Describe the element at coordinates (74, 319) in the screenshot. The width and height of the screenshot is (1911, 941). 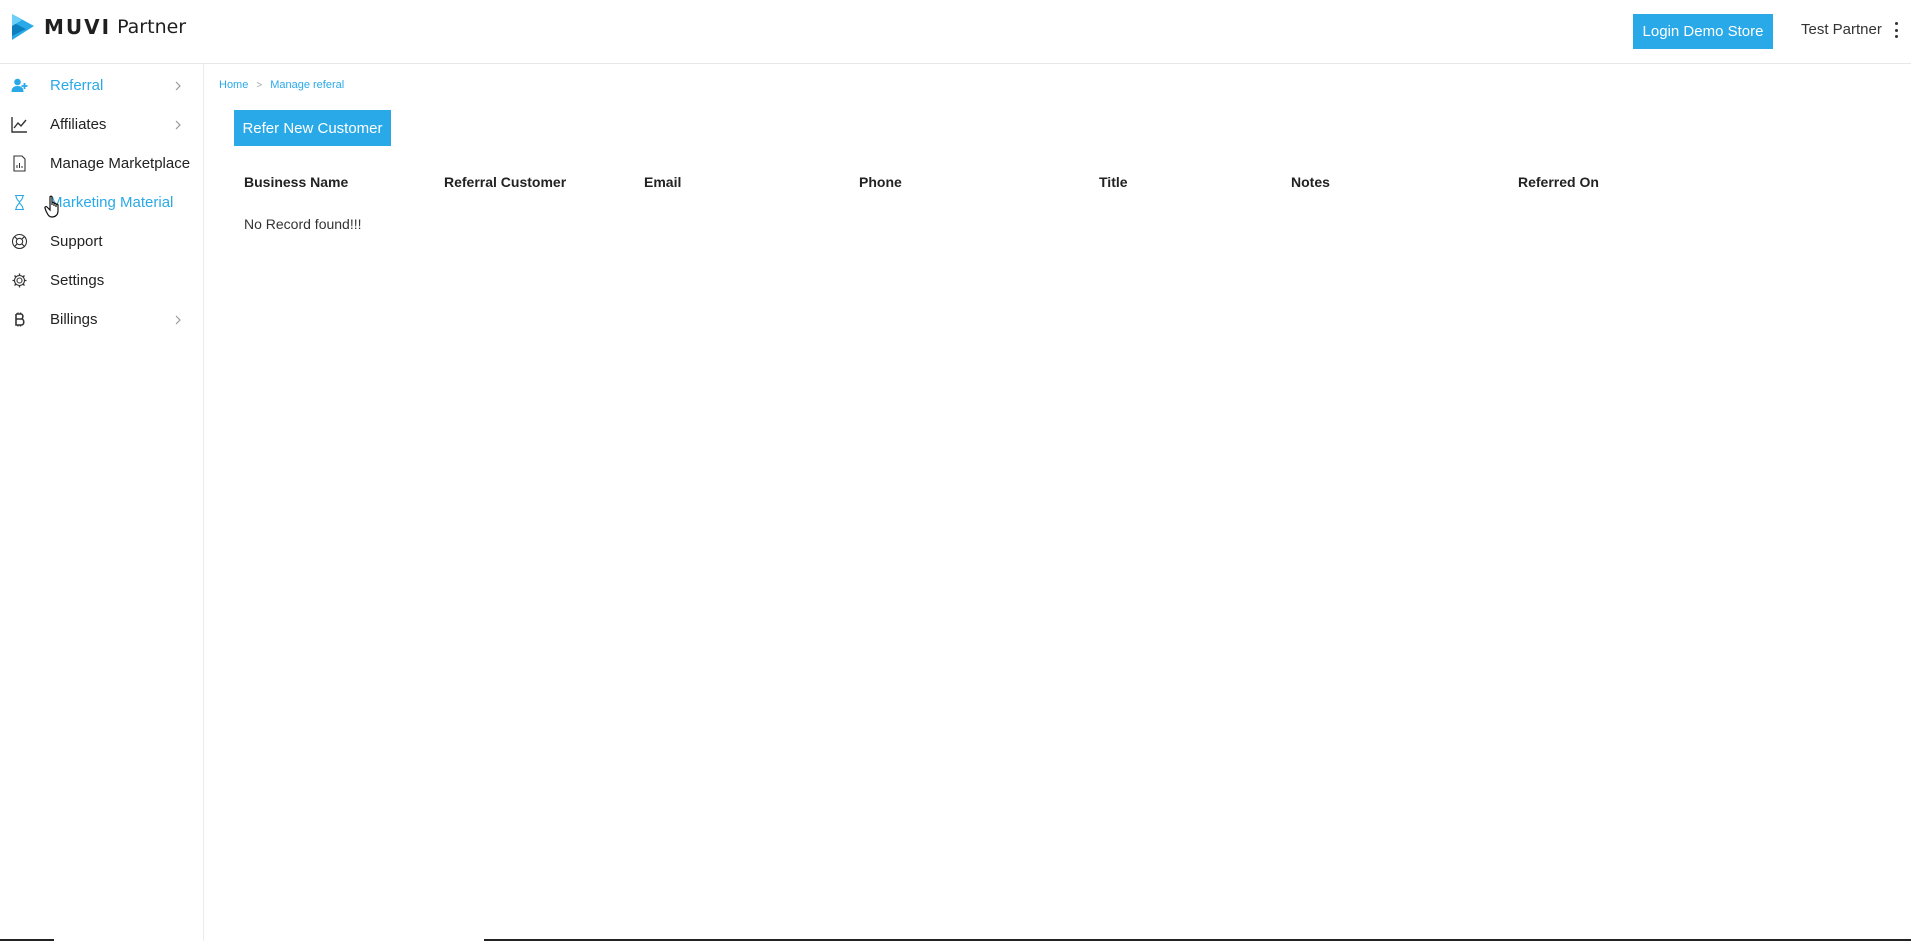
I see `sidebar-item-label: Billings` at that location.